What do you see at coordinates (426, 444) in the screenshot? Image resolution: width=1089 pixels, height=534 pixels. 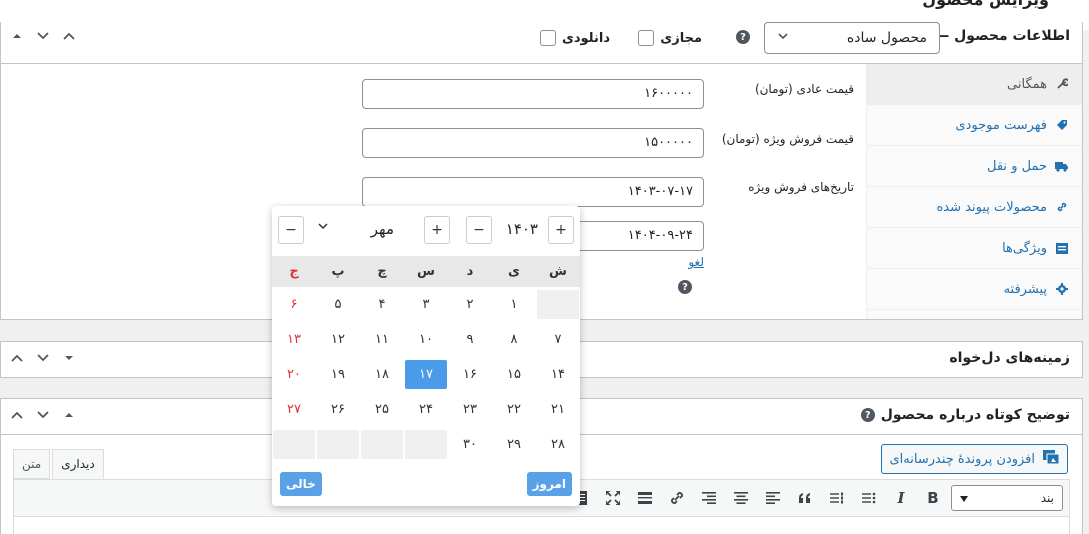 I see `week-row: ۲۸ ۲۹ ۳۰` at bounding box center [426, 444].